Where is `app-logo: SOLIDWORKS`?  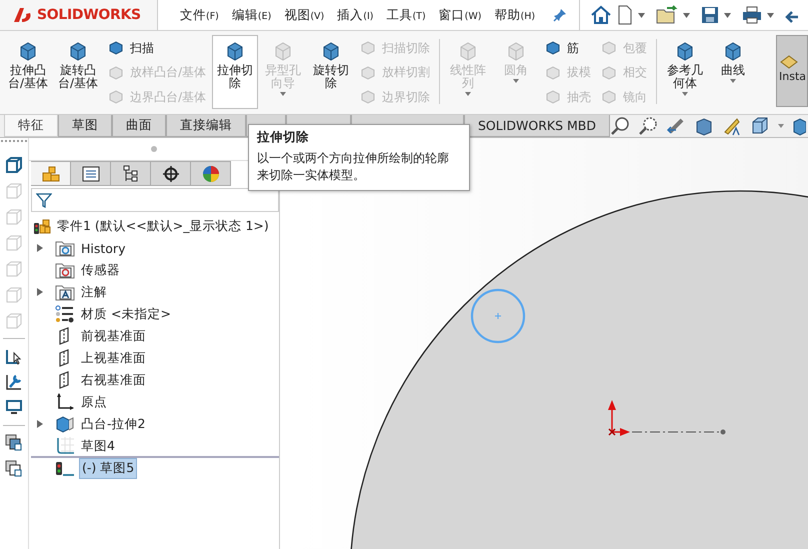
app-logo: SOLIDWORKS is located at coordinates (89, 15).